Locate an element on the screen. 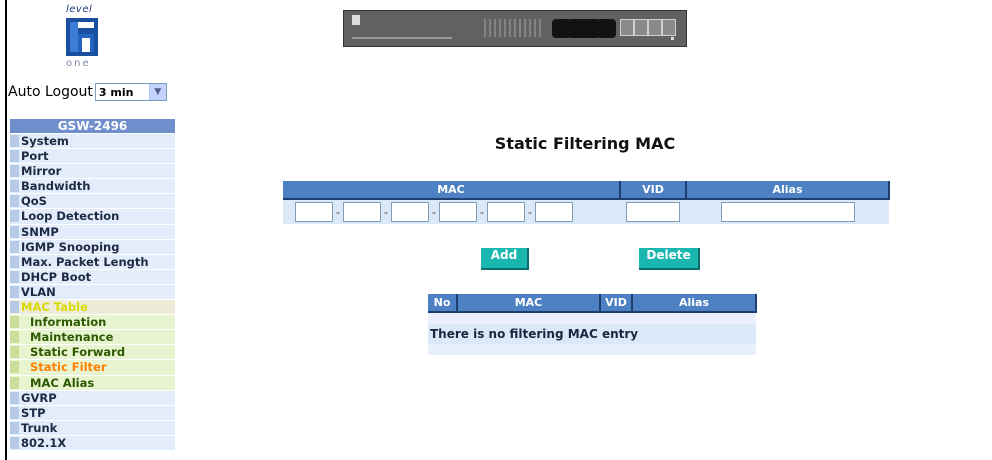 This screenshot has height=460, width=992. submenu-item-mac-alias: MAC Alias is located at coordinates (92, 382).